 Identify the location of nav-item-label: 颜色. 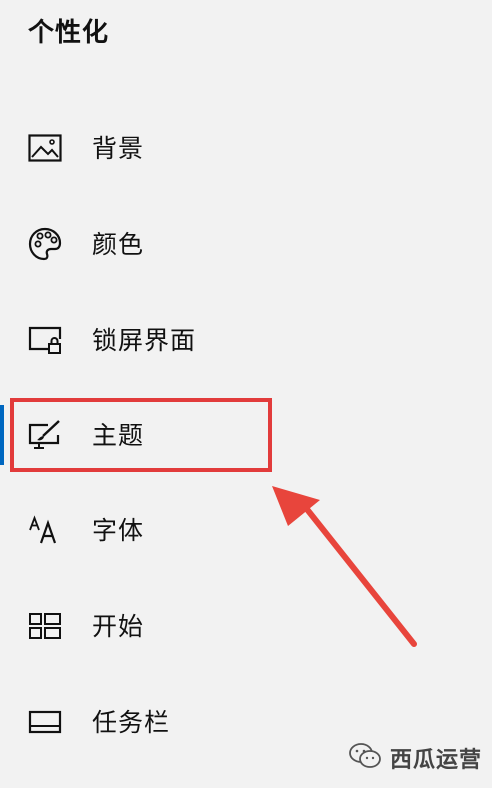
(118, 244).